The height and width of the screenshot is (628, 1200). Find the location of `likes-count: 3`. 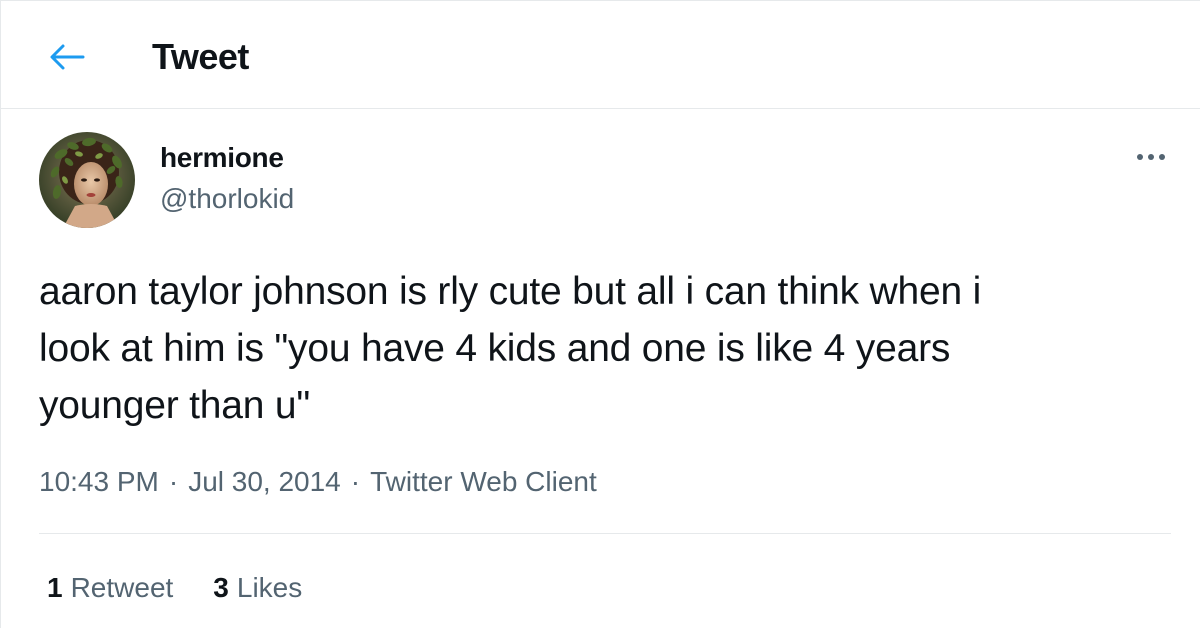

likes-count: 3 is located at coordinates (221, 587).